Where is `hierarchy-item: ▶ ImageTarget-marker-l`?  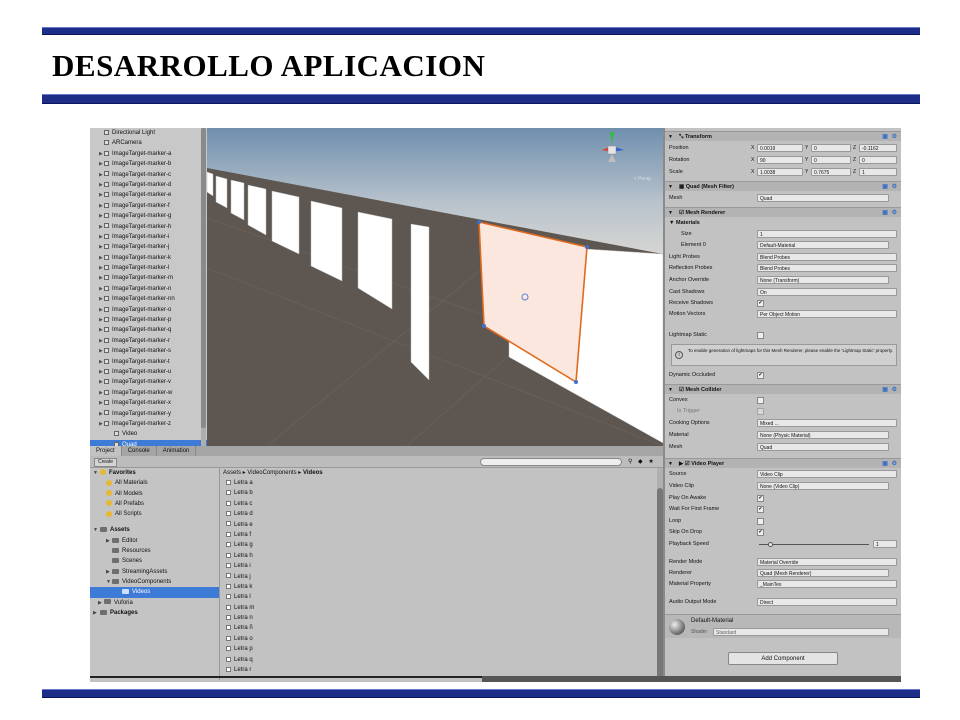
hierarchy-item: ▶ ImageTarget-marker-l is located at coordinates (148, 268).